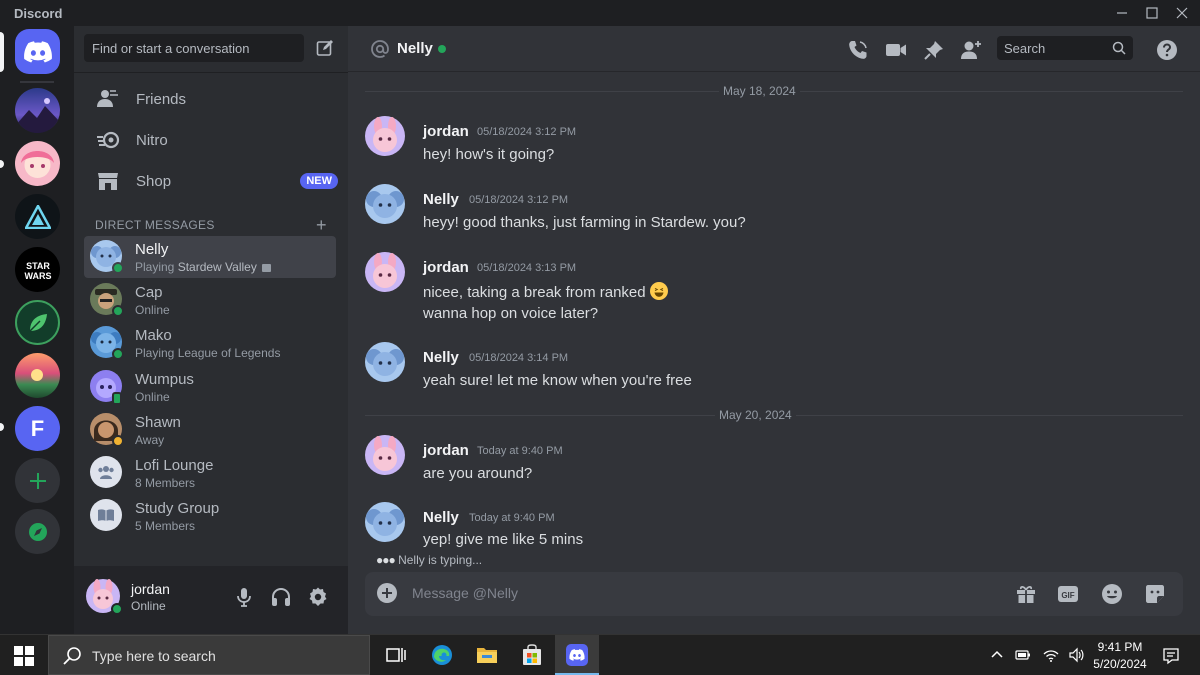  I want to click on new-message-icon, so click(325, 48).